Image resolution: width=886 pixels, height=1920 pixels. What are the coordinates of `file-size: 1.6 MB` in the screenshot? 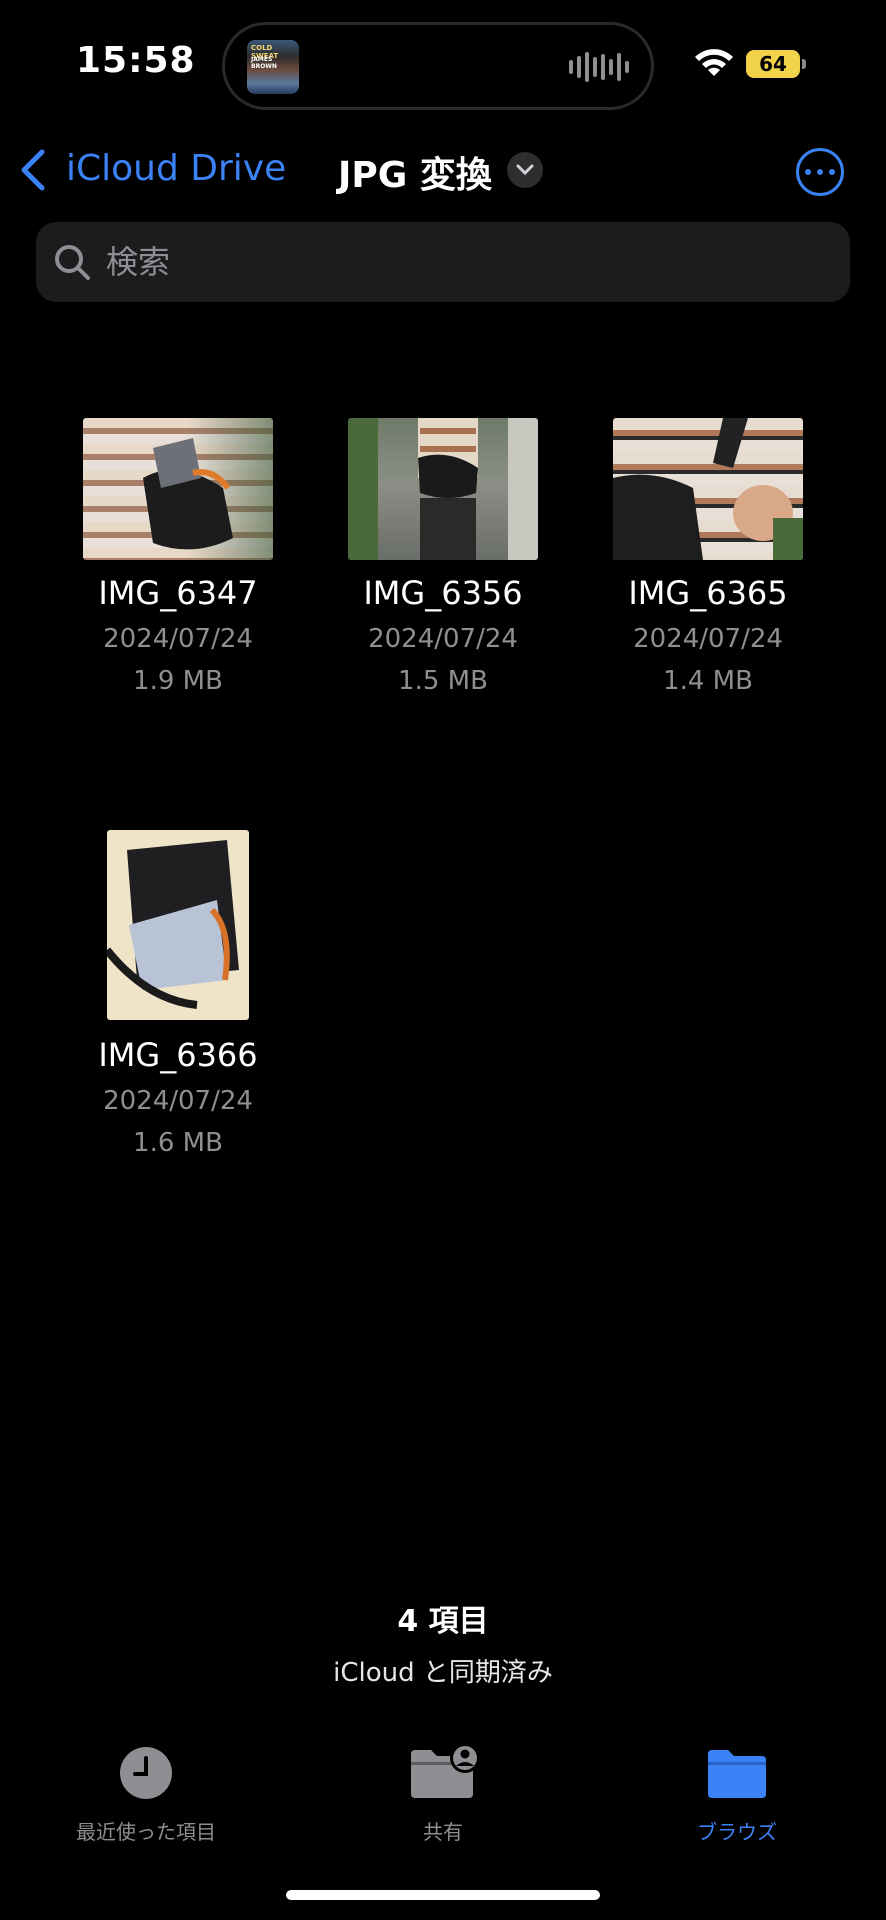 It's located at (178, 1143).